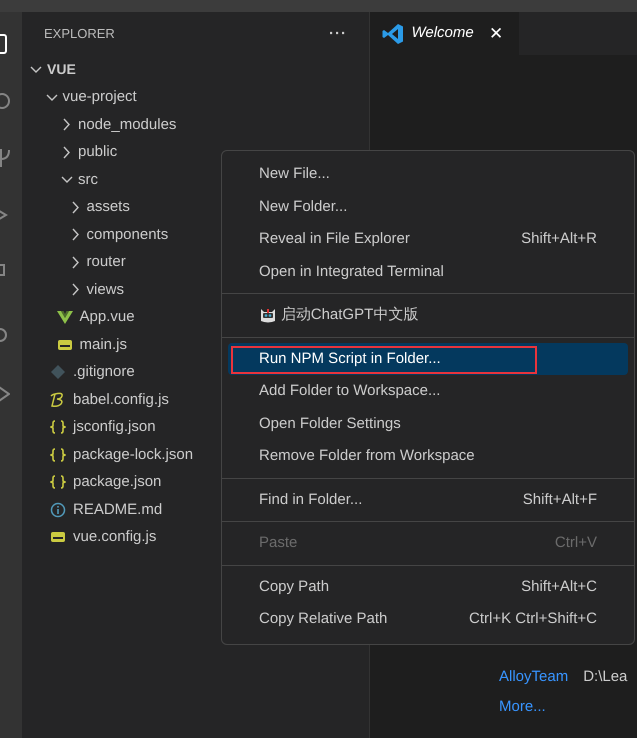 Image resolution: width=637 pixels, height=738 pixels. What do you see at coordinates (533, 681) in the screenshot?
I see `recent-link: AlloyTeam` at bounding box center [533, 681].